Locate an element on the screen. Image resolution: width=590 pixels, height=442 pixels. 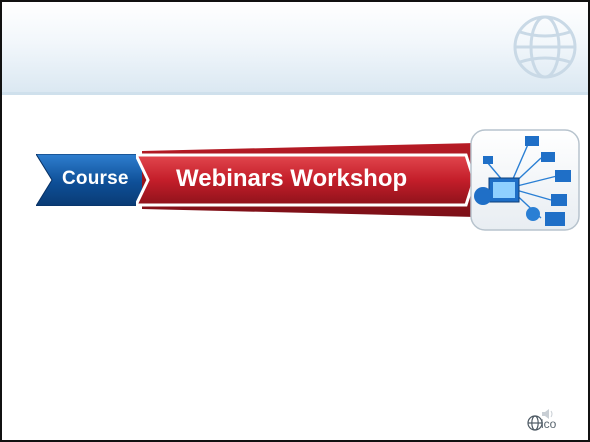
globe-watermark-icon is located at coordinates (545, 47).